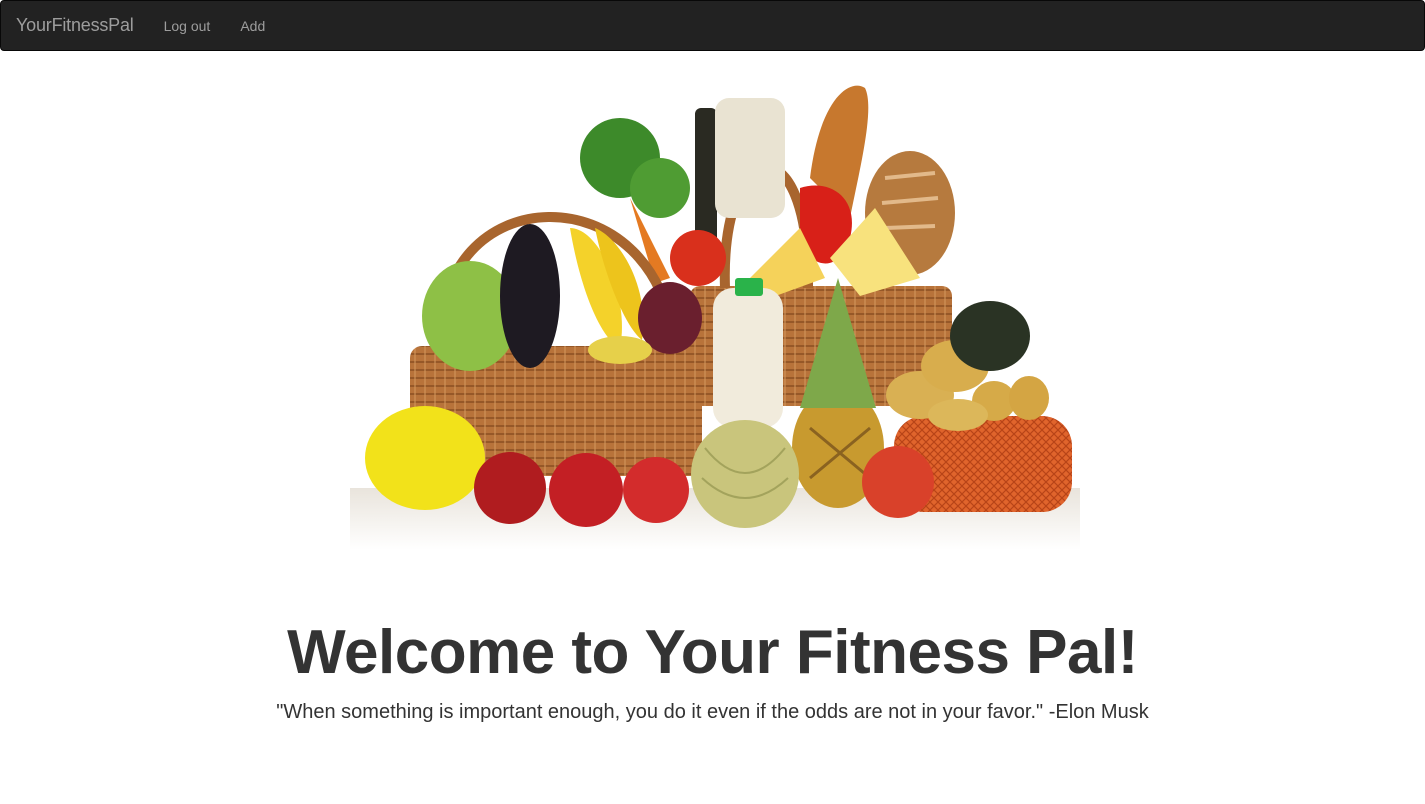 This screenshot has height=804, width=1425. What do you see at coordinates (425, 458) in the screenshot?
I see `yellow-melon` at bounding box center [425, 458].